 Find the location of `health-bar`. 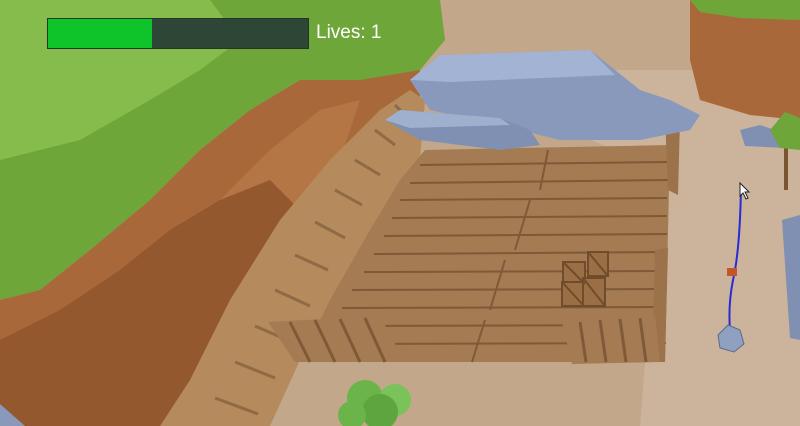

health-bar is located at coordinates (178, 33).